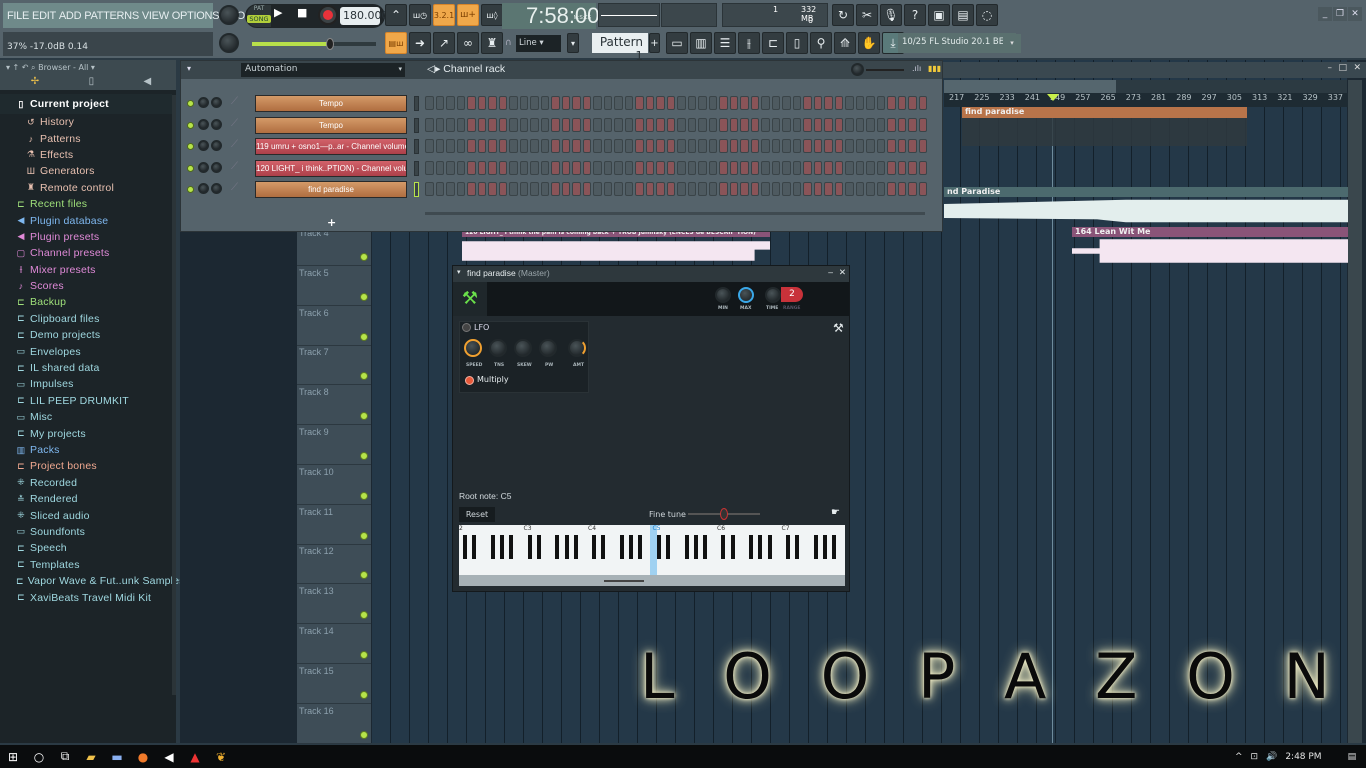 The height and width of the screenshot is (768, 1366). What do you see at coordinates (1303, 757) in the screenshot?
I see `taskbar-clock: 2:48 PM` at bounding box center [1303, 757].